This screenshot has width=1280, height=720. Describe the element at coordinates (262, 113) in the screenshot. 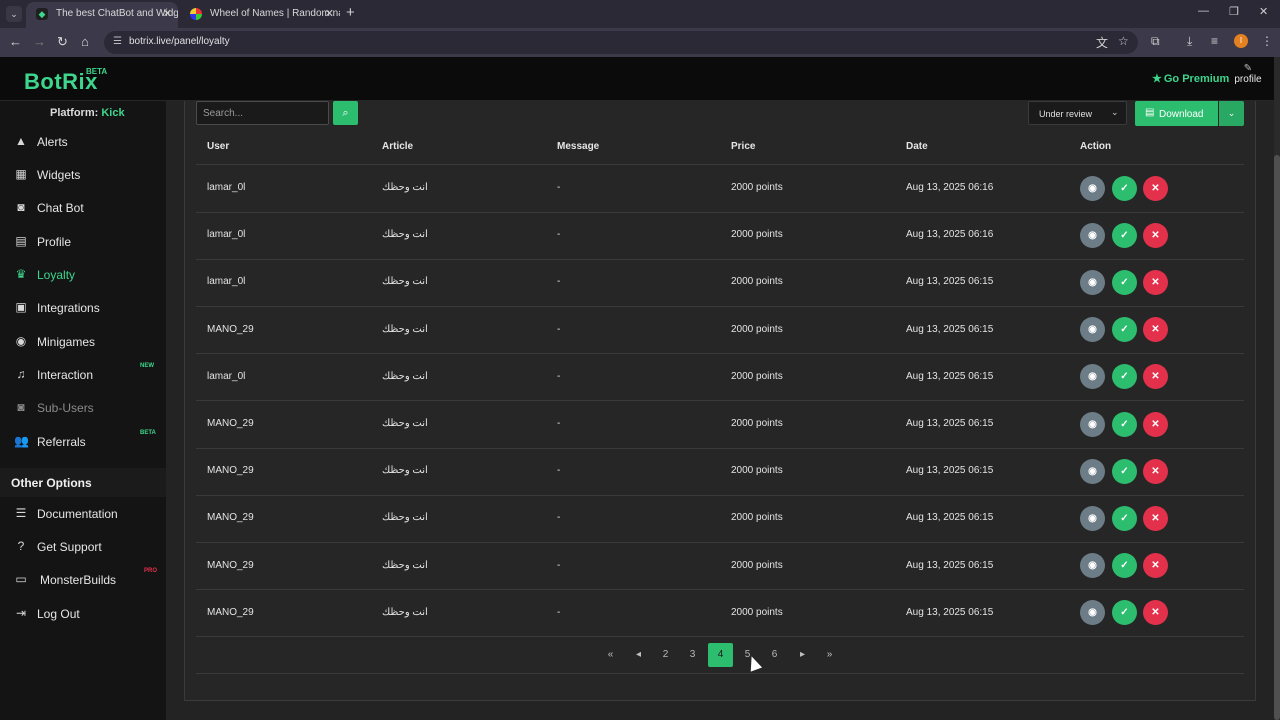

I see `search-input` at that location.